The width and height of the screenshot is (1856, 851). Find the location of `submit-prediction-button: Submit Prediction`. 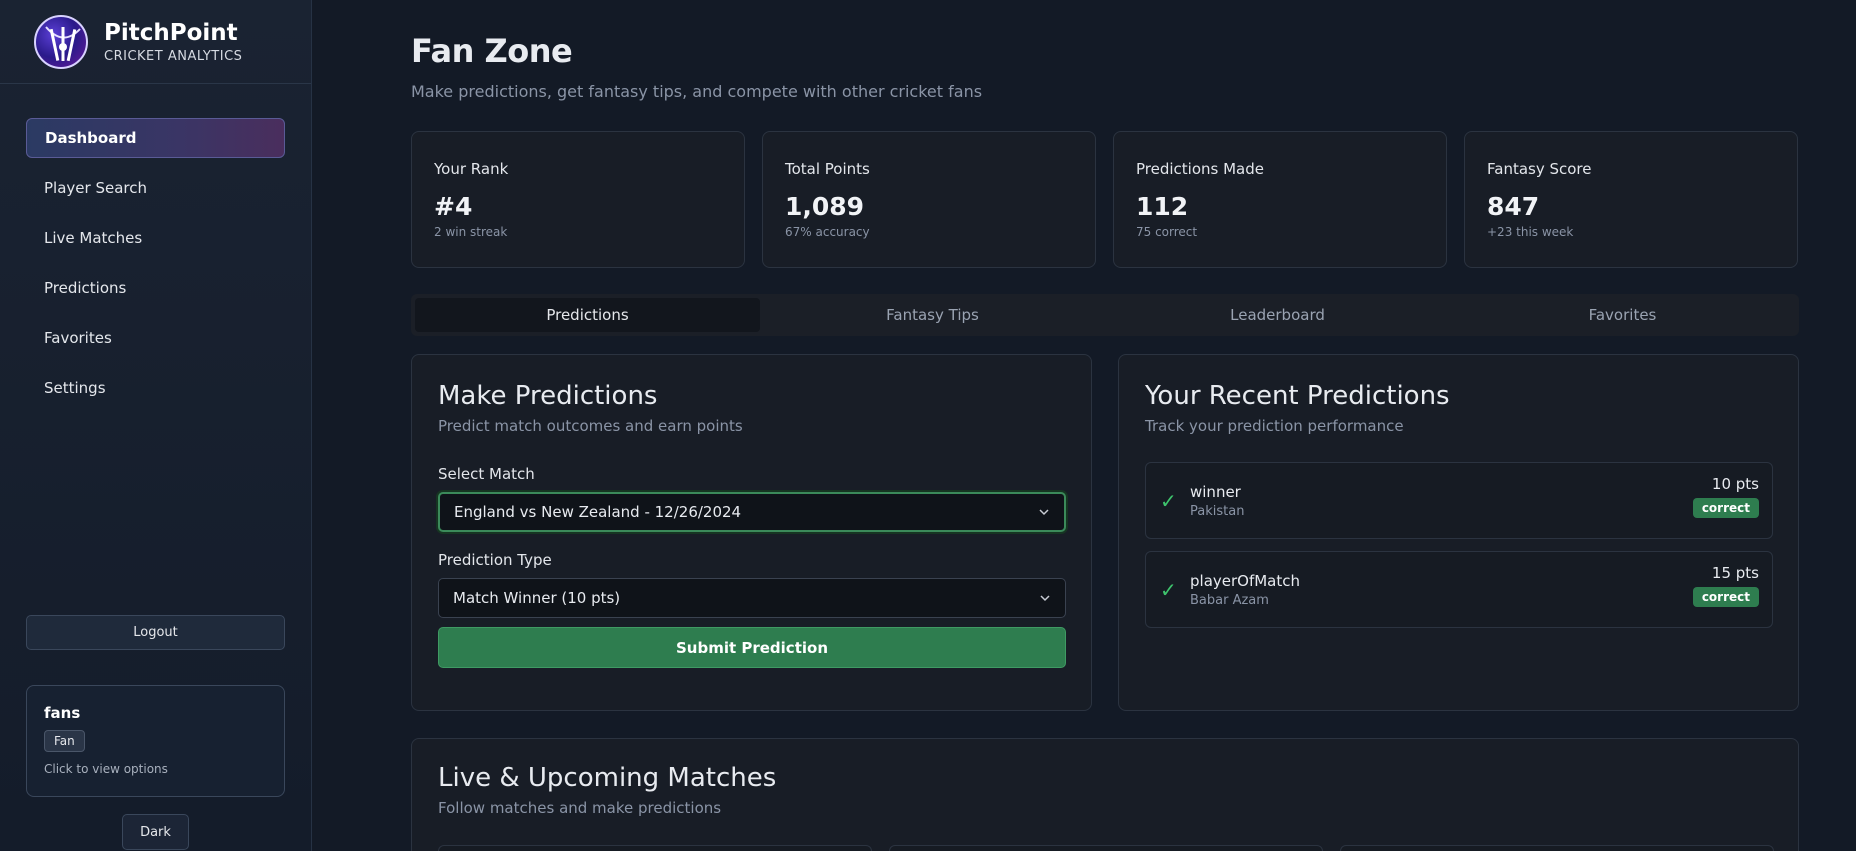

submit-prediction-button: Submit Prediction is located at coordinates (752, 647).